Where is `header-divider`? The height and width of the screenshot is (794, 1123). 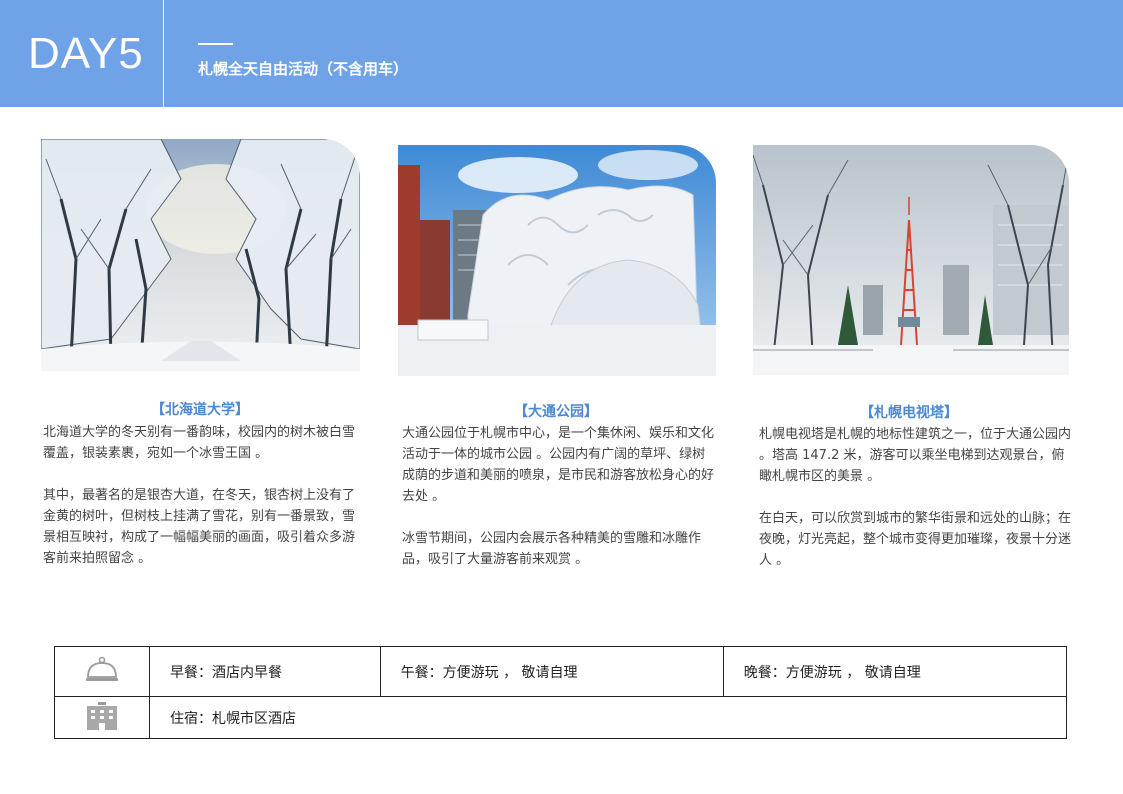
header-divider is located at coordinates (163, 53).